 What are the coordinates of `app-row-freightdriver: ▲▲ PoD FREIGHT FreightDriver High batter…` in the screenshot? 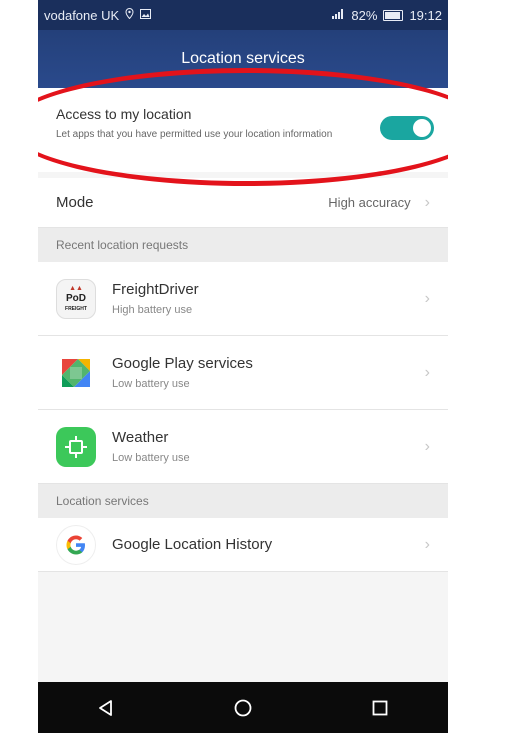 It's located at (243, 299).